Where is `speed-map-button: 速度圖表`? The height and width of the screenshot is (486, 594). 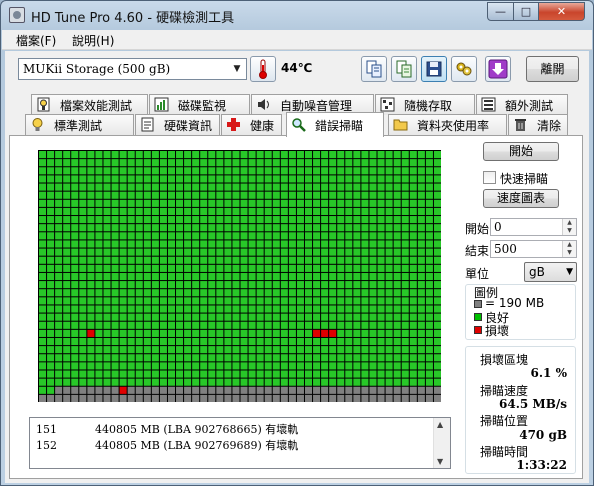 speed-map-button: 速度圖表 is located at coordinates (521, 198).